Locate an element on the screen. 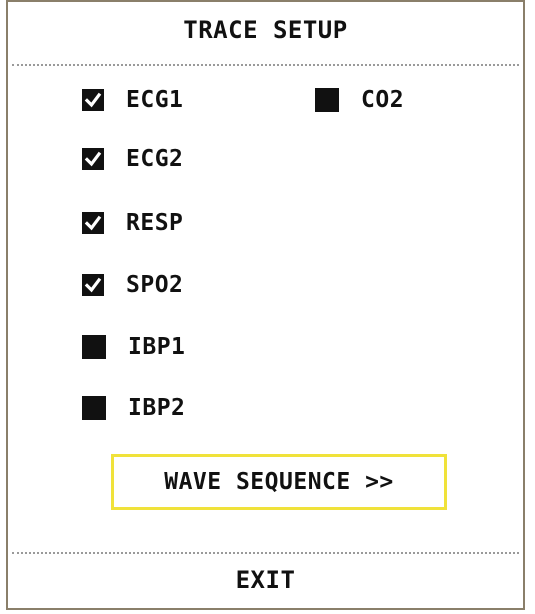 The width and height of the screenshot is (535, 614). top-divider is located at coordinates (265, 65).